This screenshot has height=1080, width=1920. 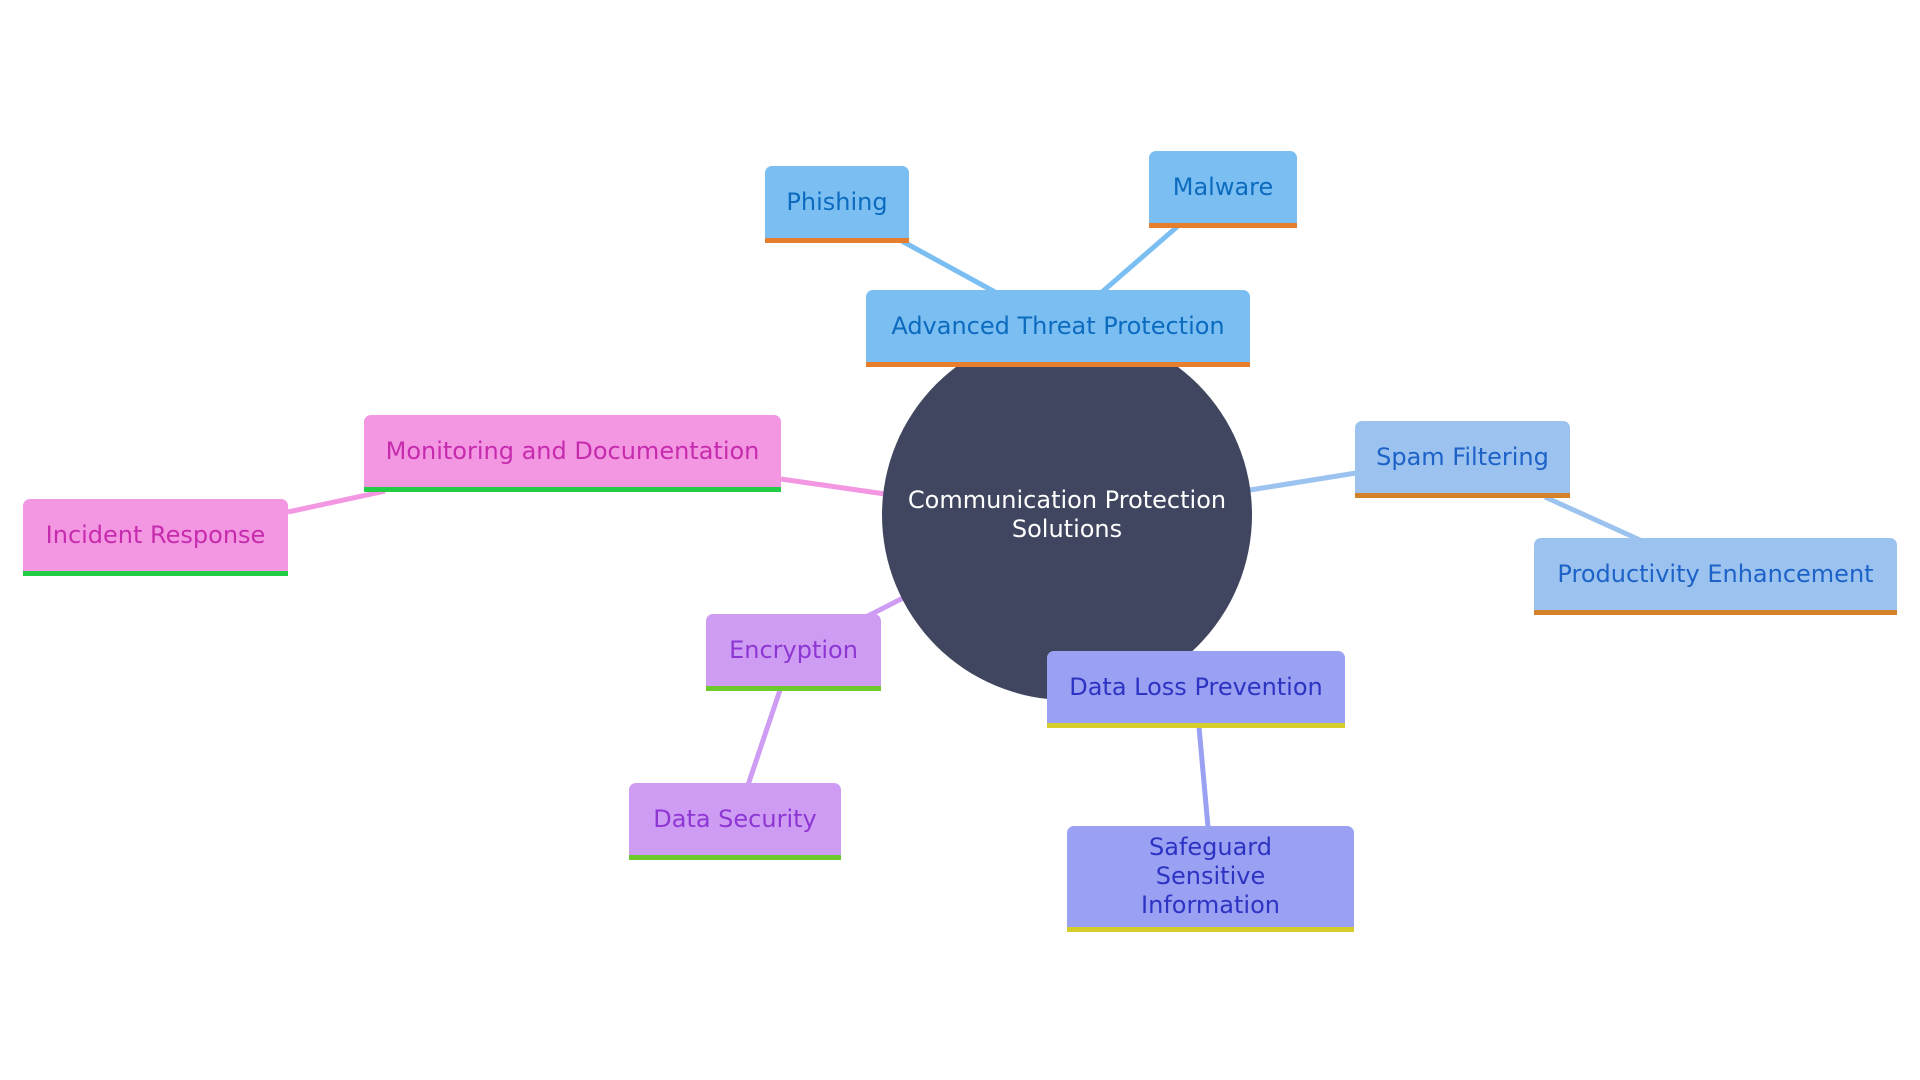 I want to click on node-label: Monitoring and Documentation, so click(x=572, y=450).